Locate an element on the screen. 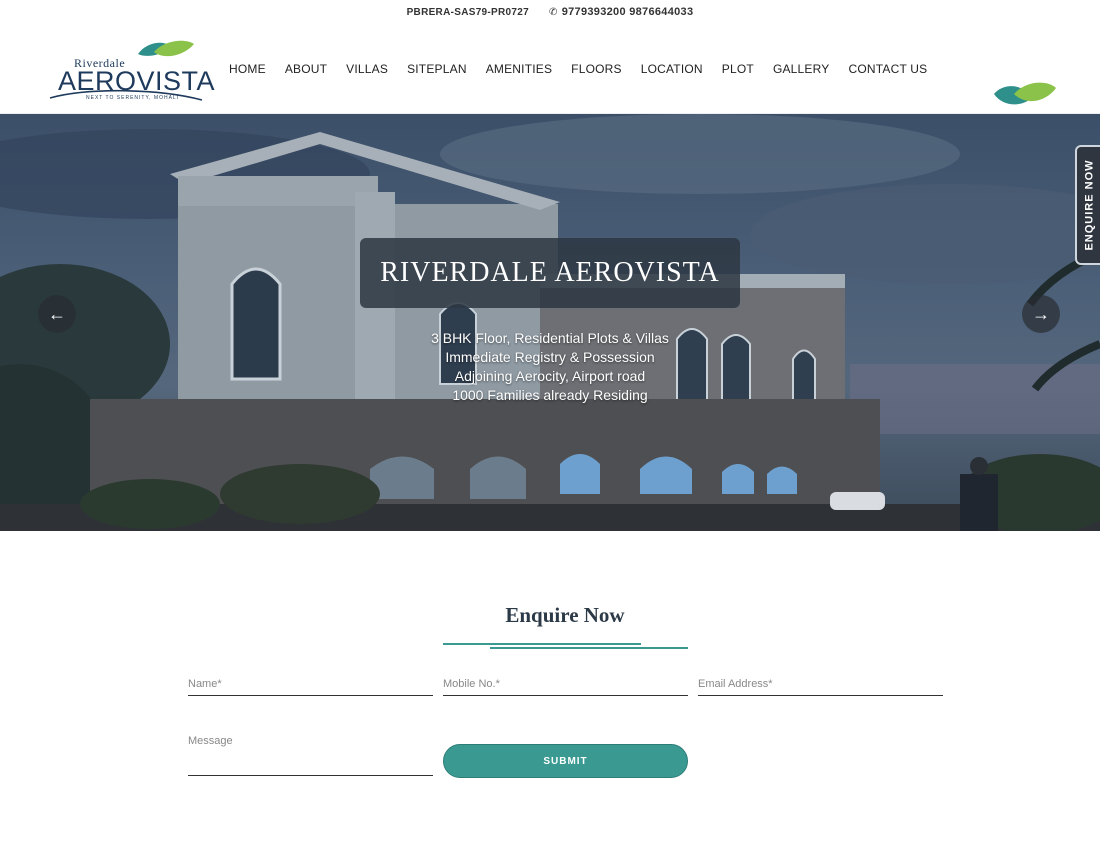  nav-villas: VILLAS is located at coordinates (367, 69).